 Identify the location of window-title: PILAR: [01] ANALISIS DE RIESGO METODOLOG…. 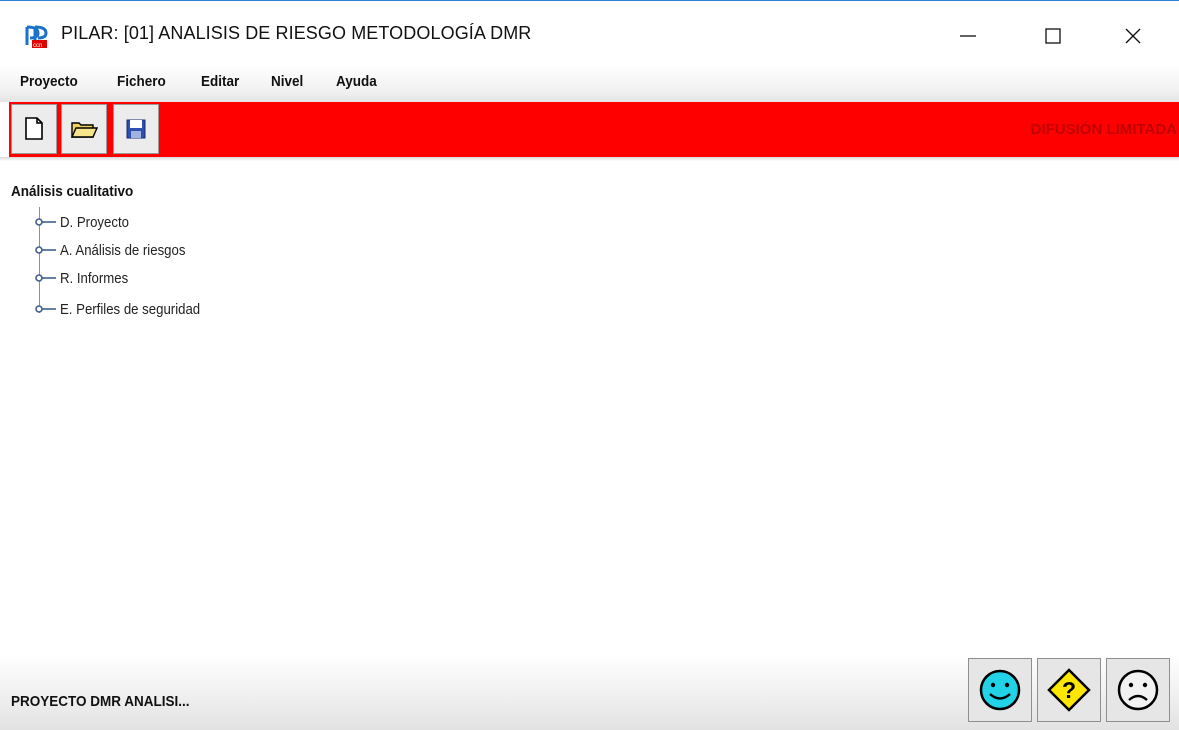
(296, 33).